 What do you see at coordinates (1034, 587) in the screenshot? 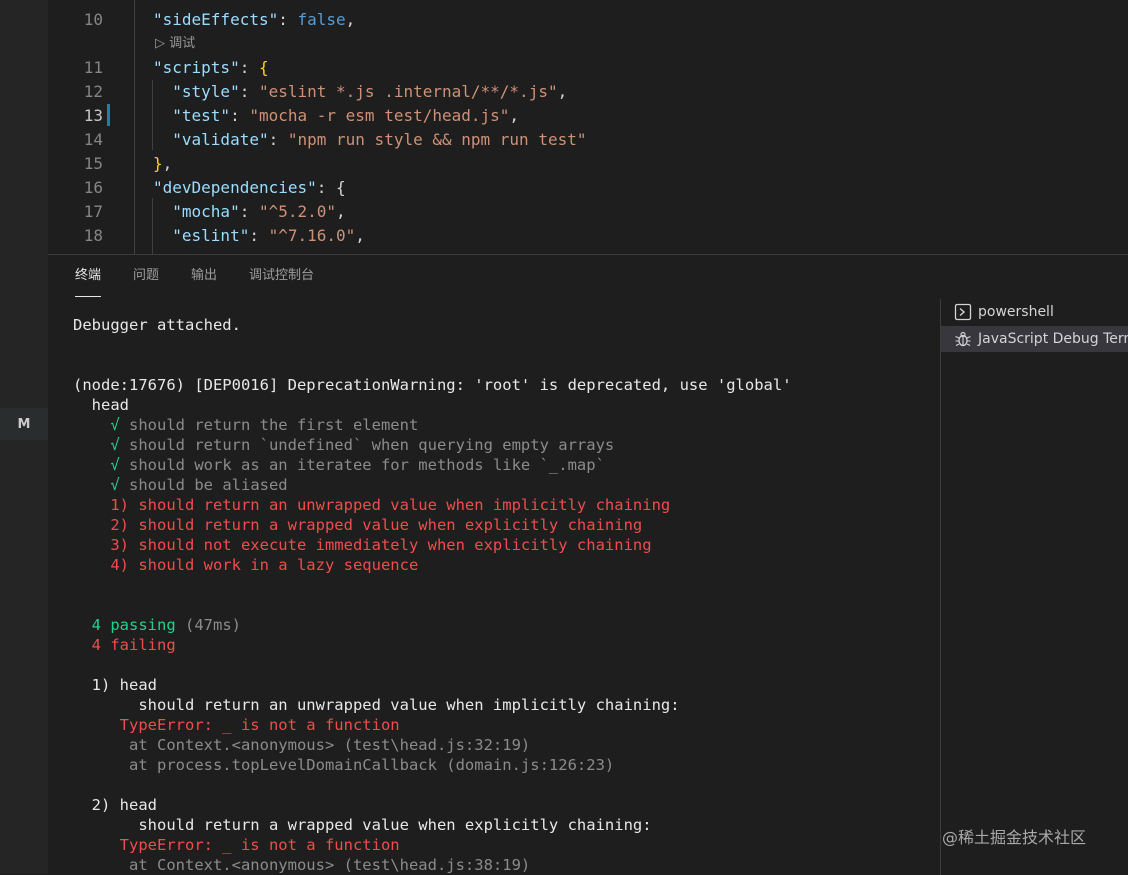
I see `terminal-list: powershell JavaScript Debug Terminal` at bounding box center [1034, 587].